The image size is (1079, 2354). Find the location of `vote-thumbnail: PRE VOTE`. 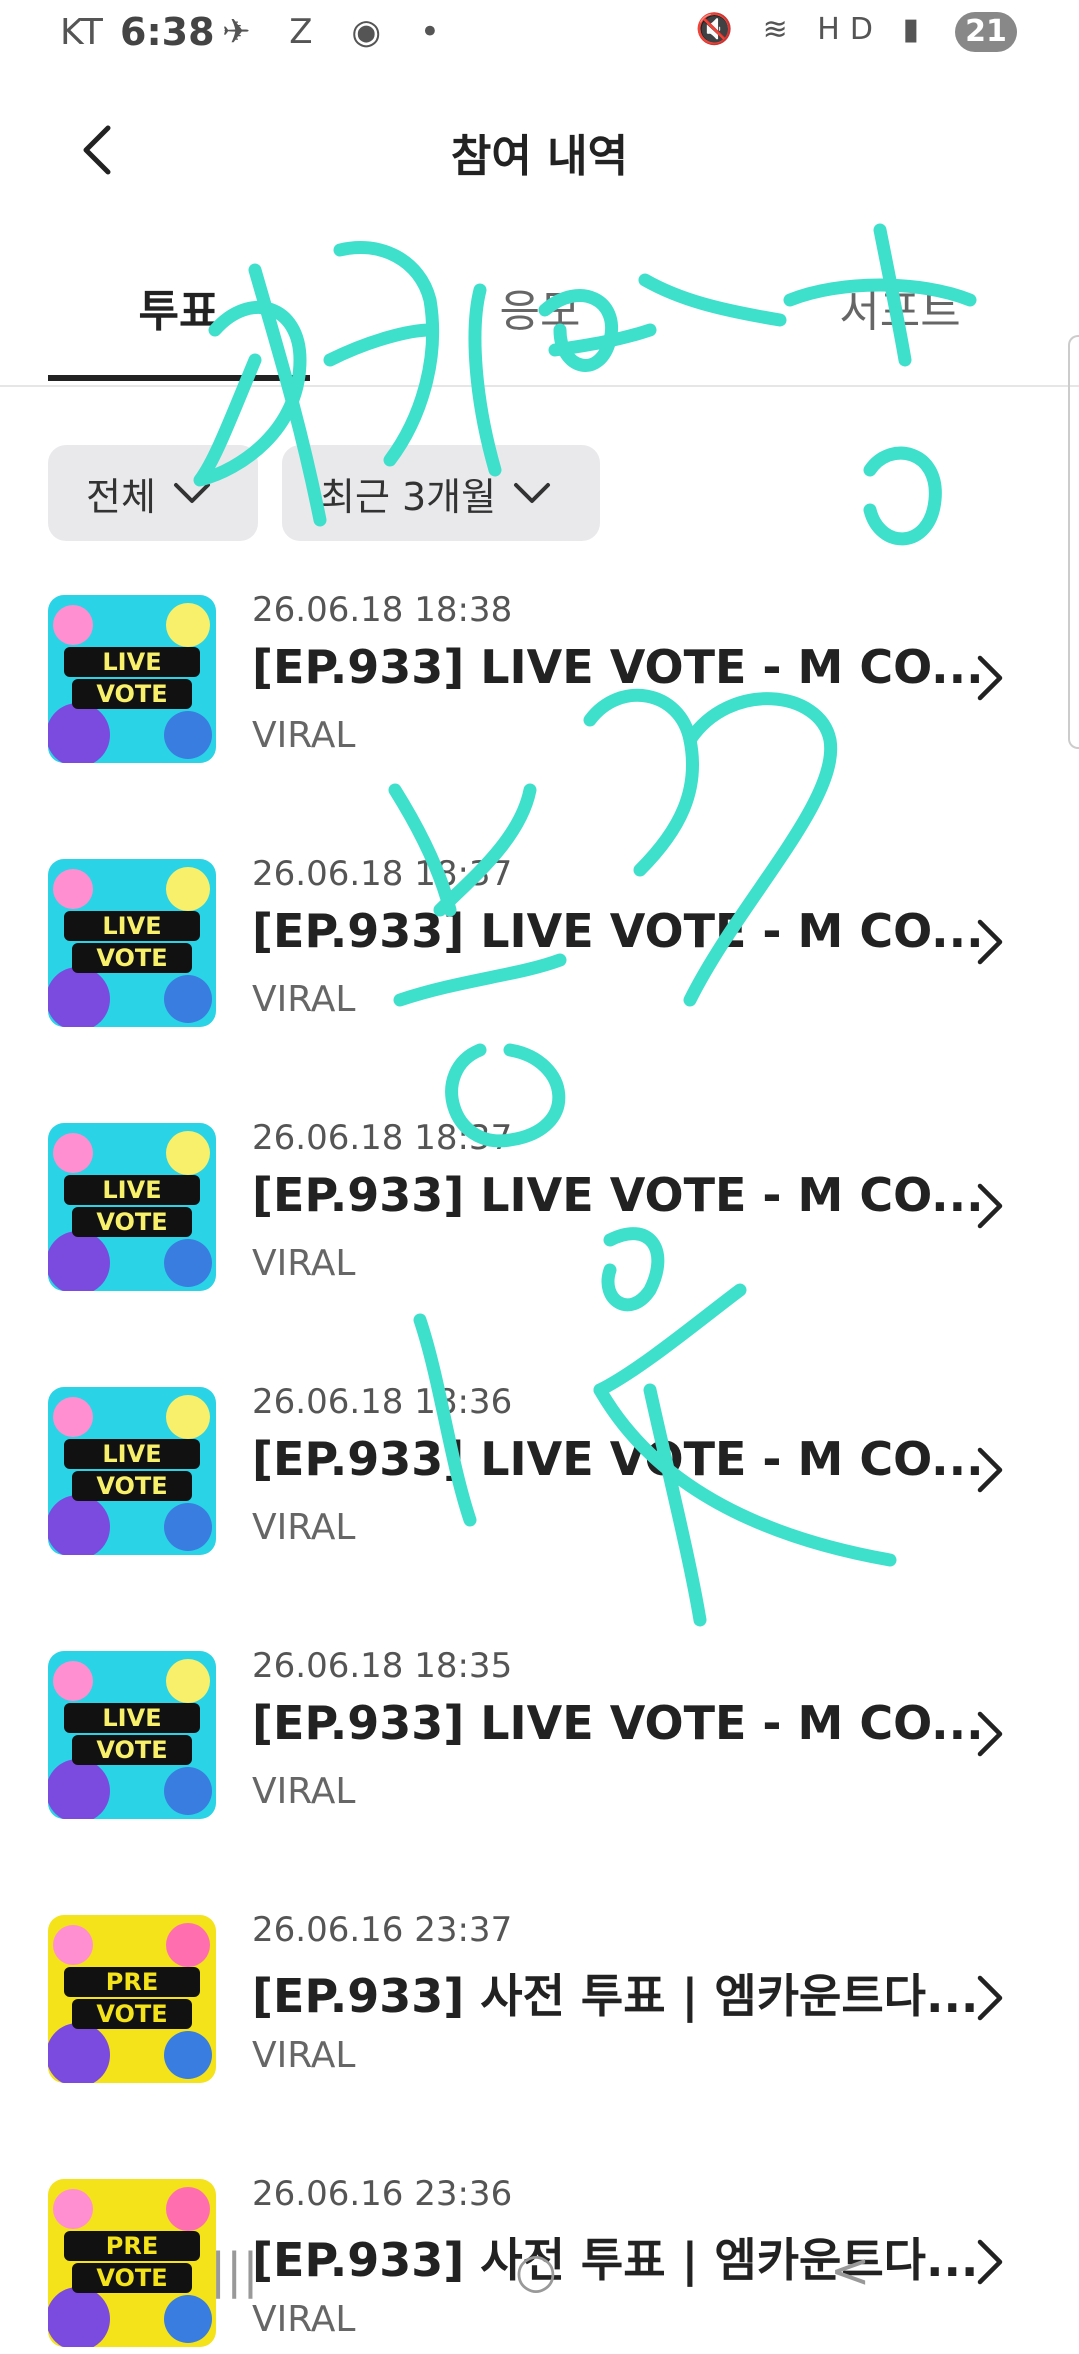

vote-thumbnail: PRE VOTE is located at coordinates (132, 1999).